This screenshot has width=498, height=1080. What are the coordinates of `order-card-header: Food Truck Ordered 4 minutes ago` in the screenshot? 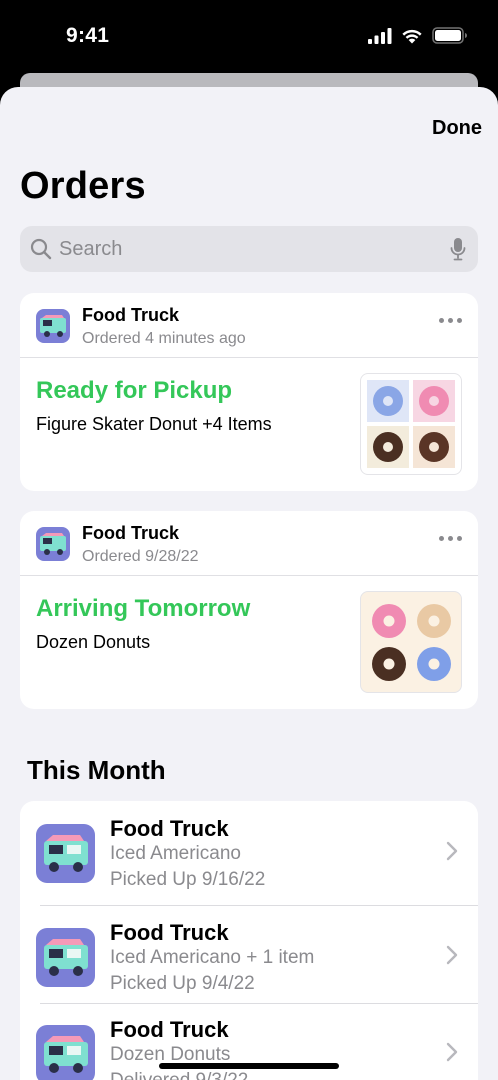 It's located at (249, 325).